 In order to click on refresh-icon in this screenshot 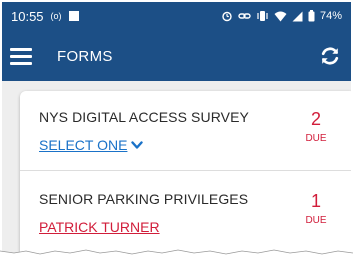, I will do `click(330, 56)`.